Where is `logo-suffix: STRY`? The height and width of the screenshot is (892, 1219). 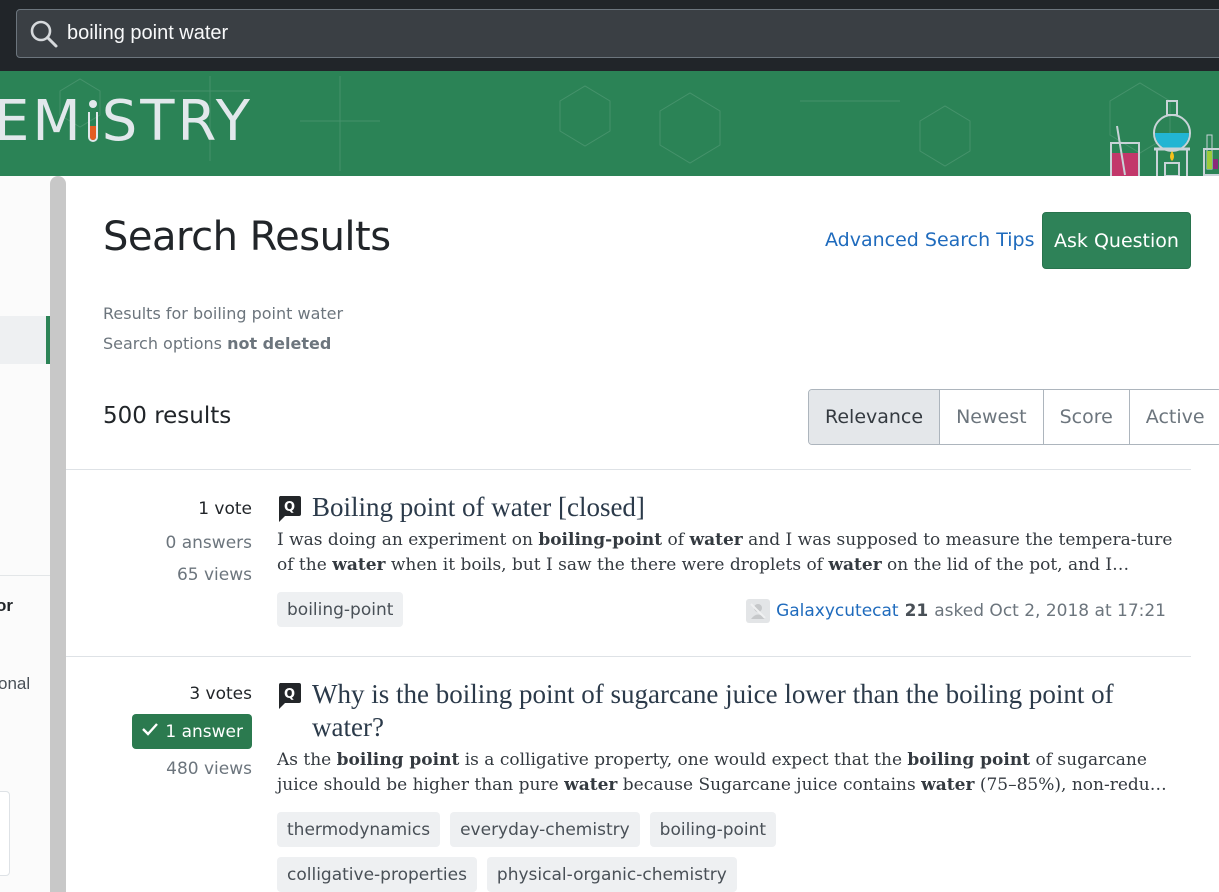 logo-suffix: STRY is located at coordinates (177, 121).